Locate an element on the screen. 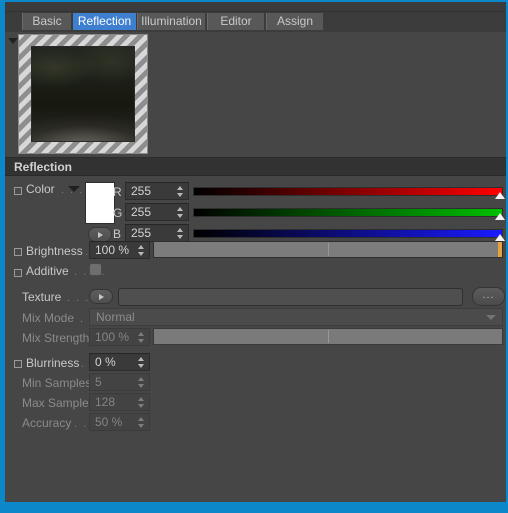  material-preview is located at coordinates (83, 94).